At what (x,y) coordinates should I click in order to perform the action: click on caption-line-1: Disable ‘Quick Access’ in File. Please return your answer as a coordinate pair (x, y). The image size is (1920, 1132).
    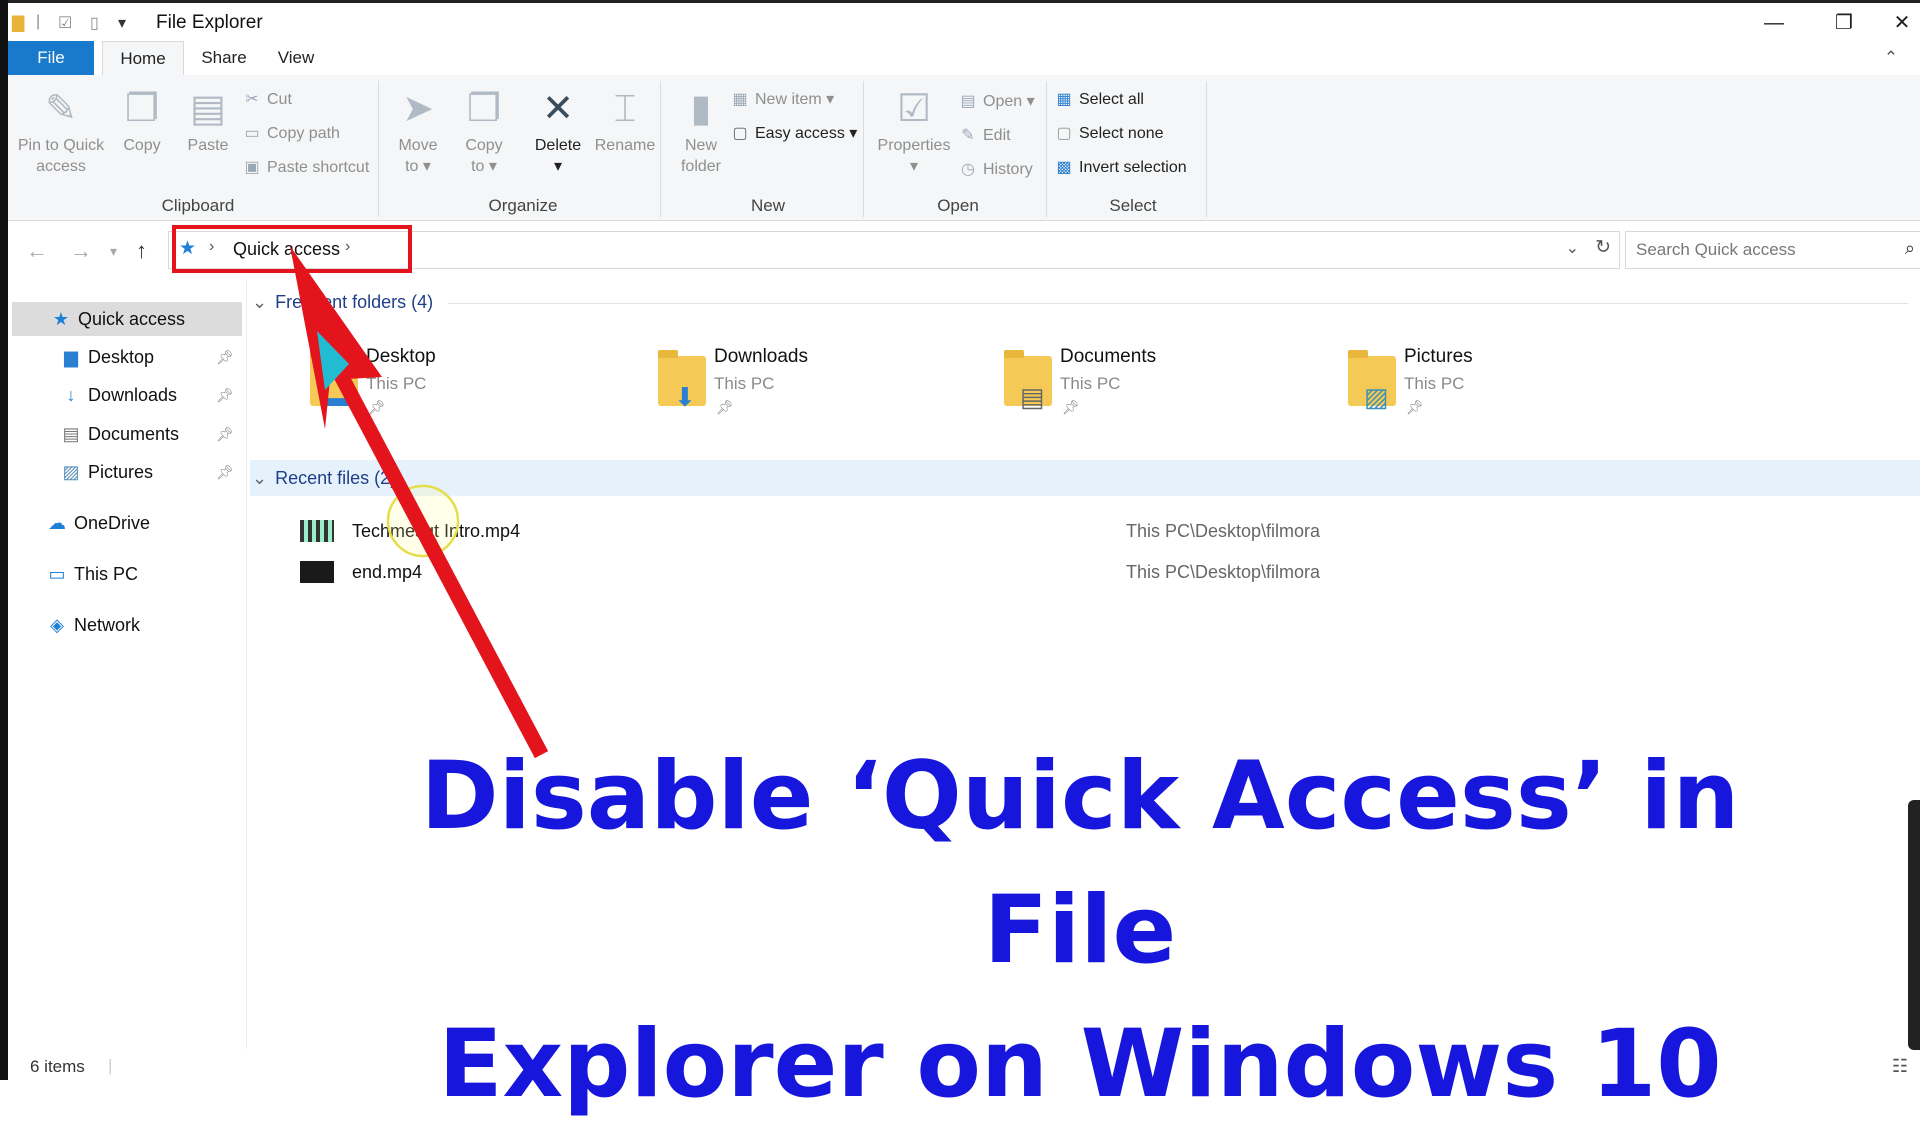
    Looking at the image, I should click on (1080, 863).